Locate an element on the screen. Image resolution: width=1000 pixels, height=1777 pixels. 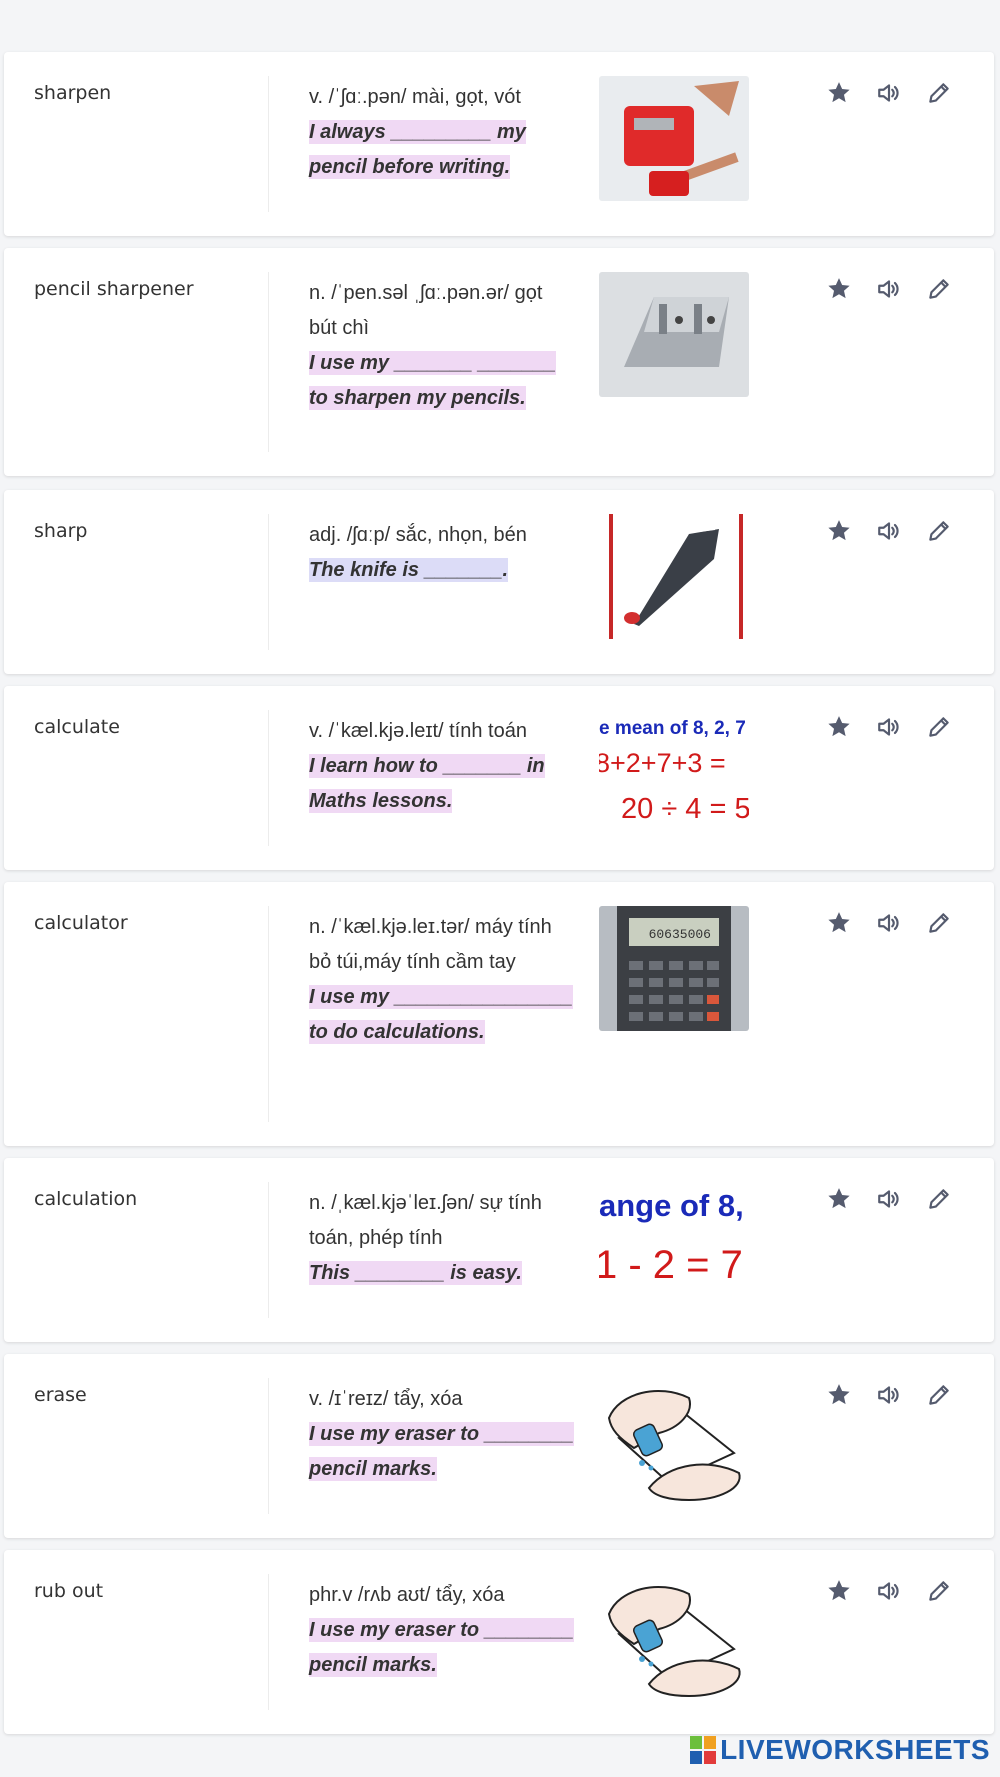
math-calculation-icon: e mean of 8, 2, 7 8+2+7+3 = 20 ÷ 4 = 5 is located at coordinates (674, 772).